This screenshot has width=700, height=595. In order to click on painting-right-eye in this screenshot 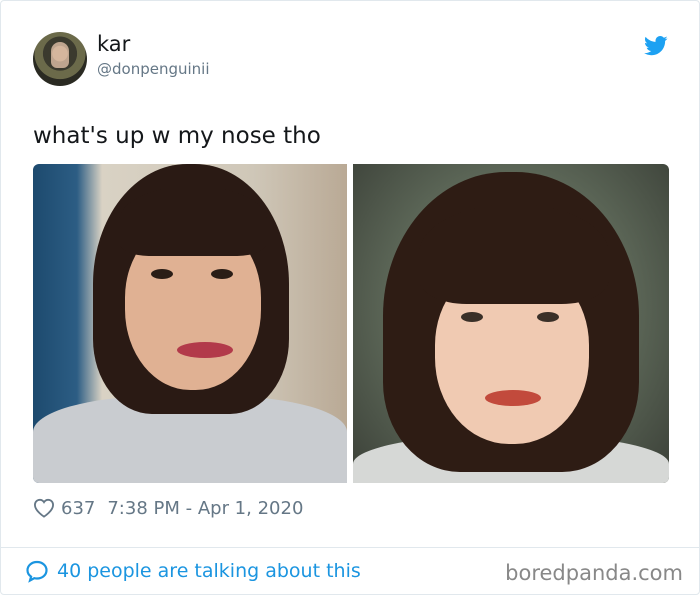, I will do `click(548, 317)`.